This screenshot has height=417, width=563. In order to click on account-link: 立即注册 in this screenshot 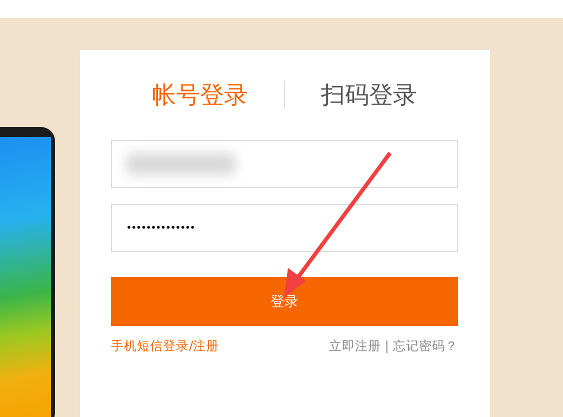, I will do `click(354, 346)`.